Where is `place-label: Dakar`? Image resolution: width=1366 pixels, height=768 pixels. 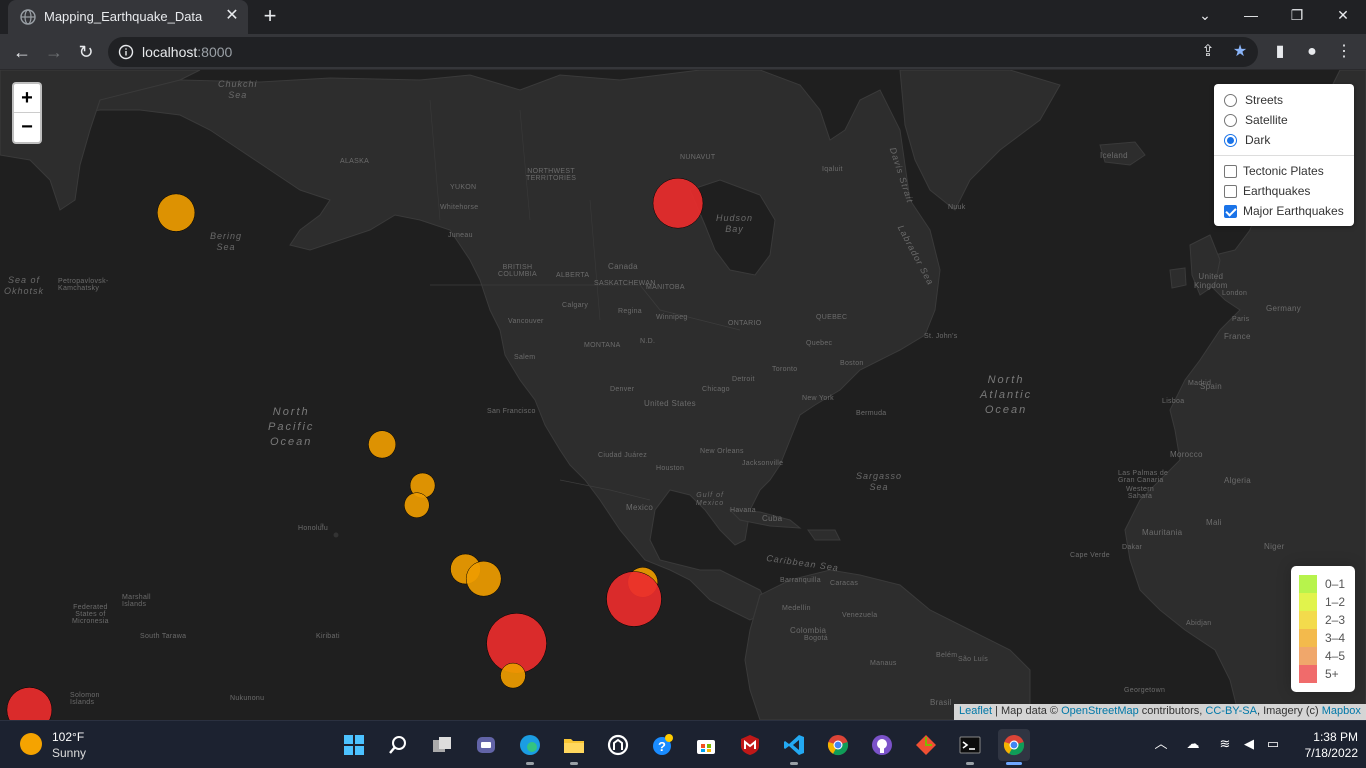 place-label: Dakar is located at coordinates (1132, 547).